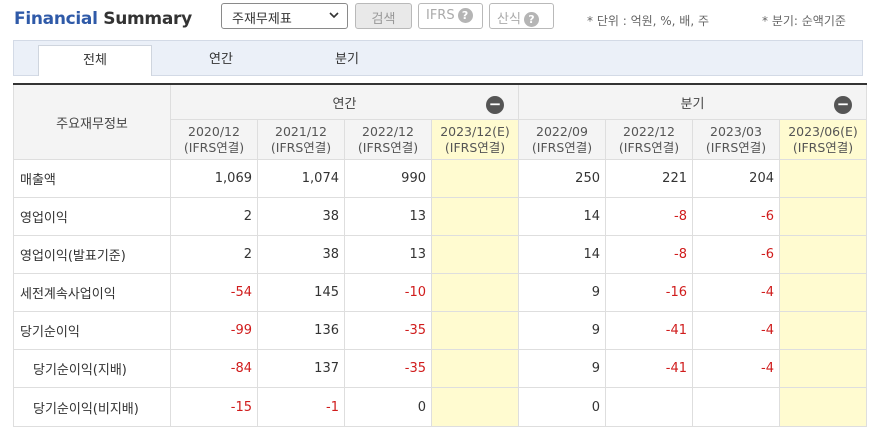 Image resolution: width=882 pixels, height=437 pixels. Describe the element at coordinates (95, 60) in the screenshot. I see `tab-all: 전체` at that location.